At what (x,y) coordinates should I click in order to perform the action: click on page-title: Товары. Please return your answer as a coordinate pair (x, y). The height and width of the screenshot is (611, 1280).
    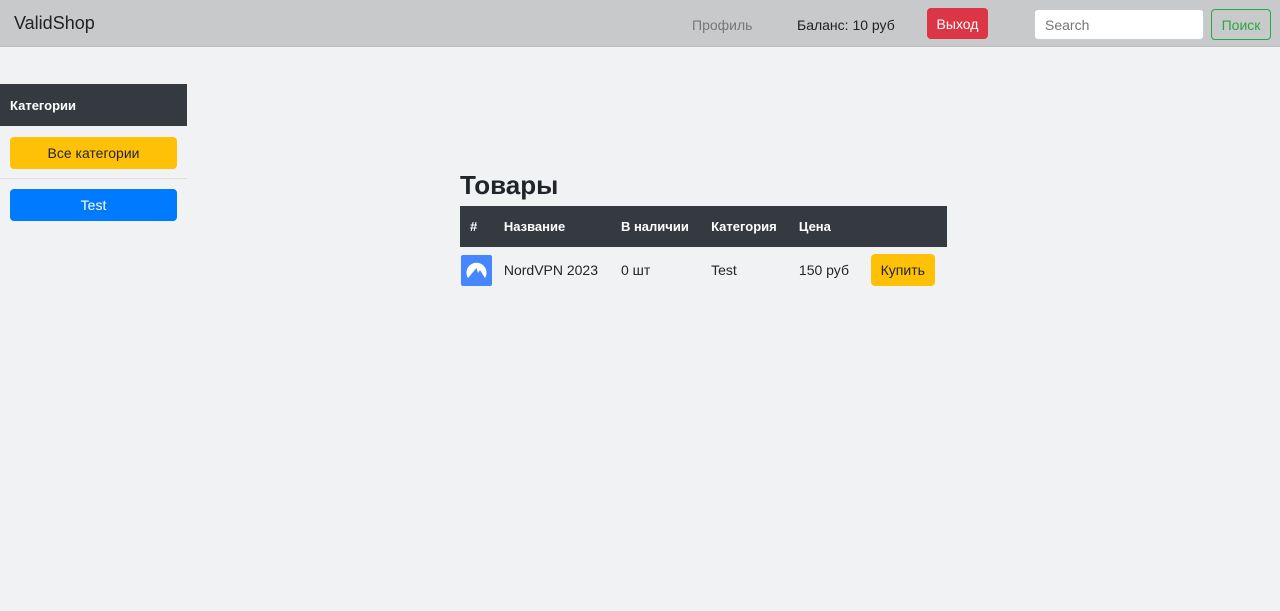
    Looking at the image, I should click on (509, 185).